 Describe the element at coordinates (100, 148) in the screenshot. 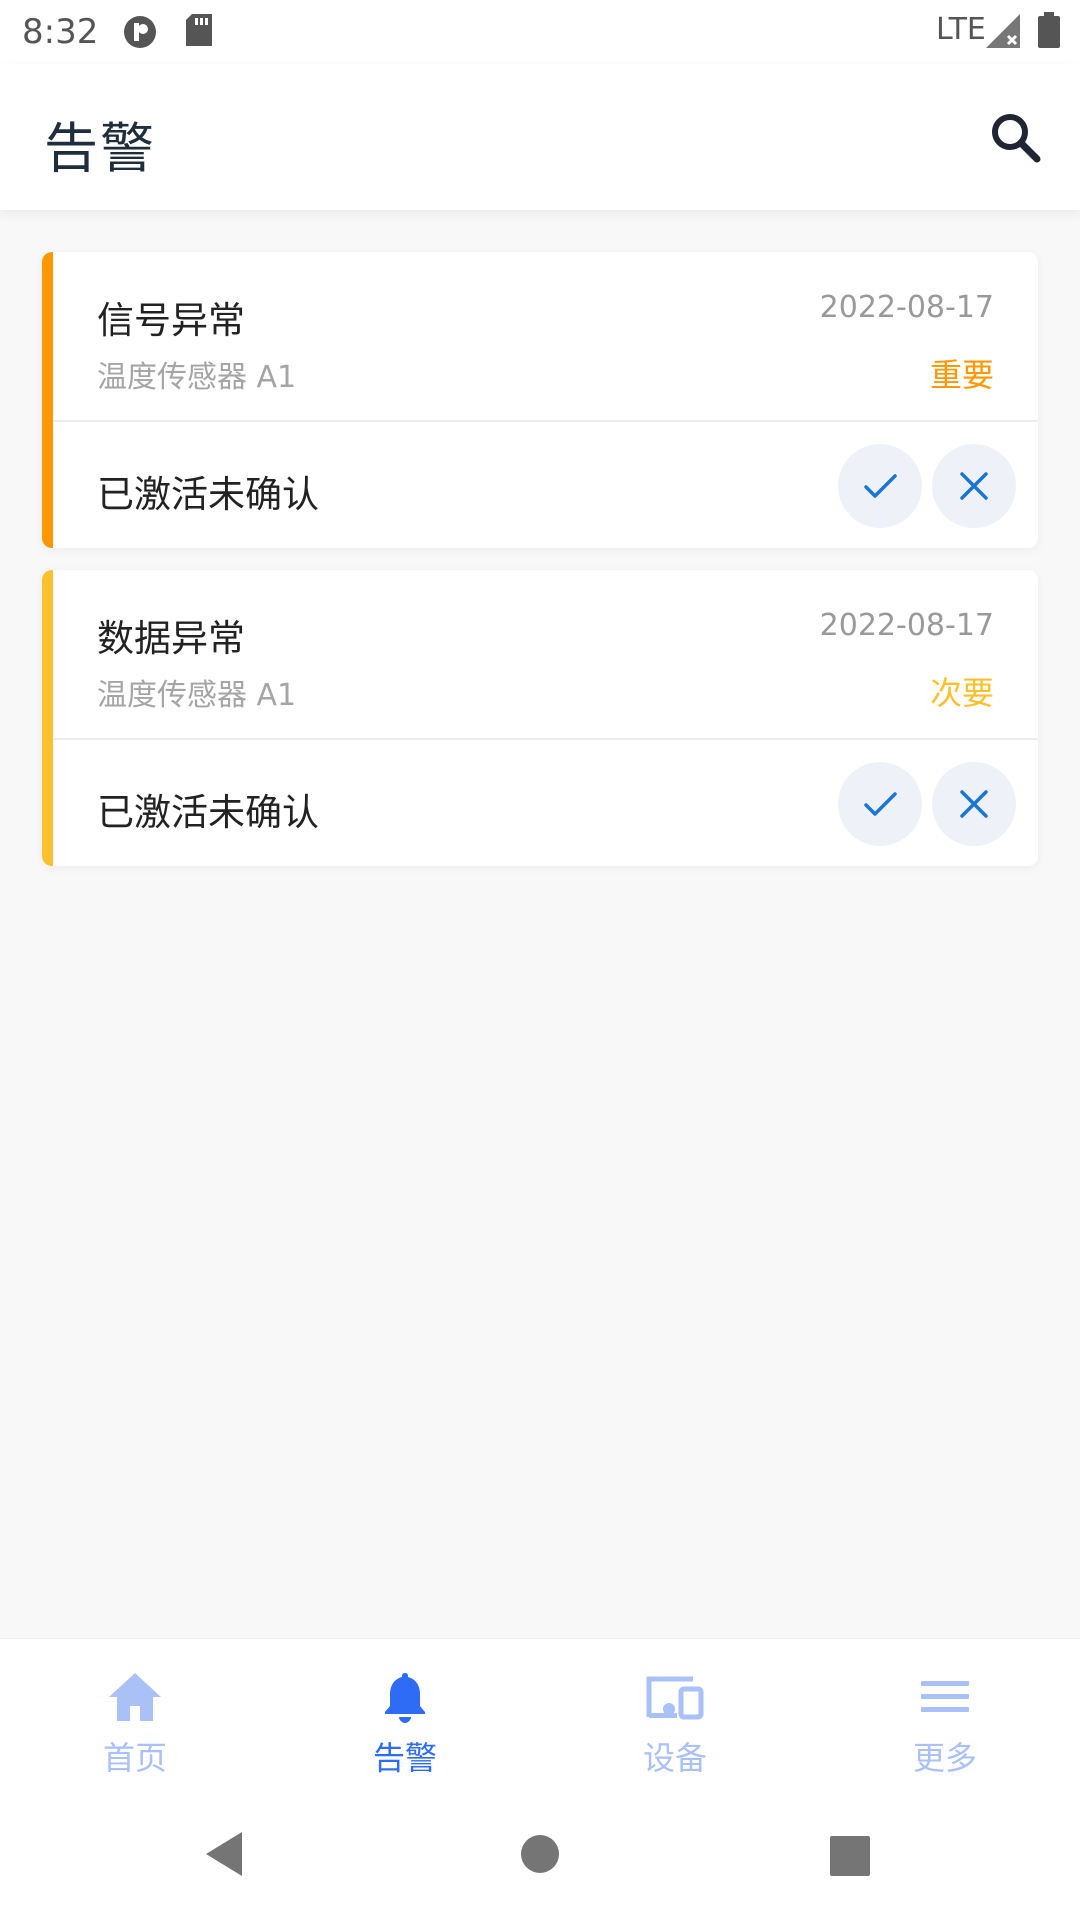

I see `page-title: 告警` at that location.